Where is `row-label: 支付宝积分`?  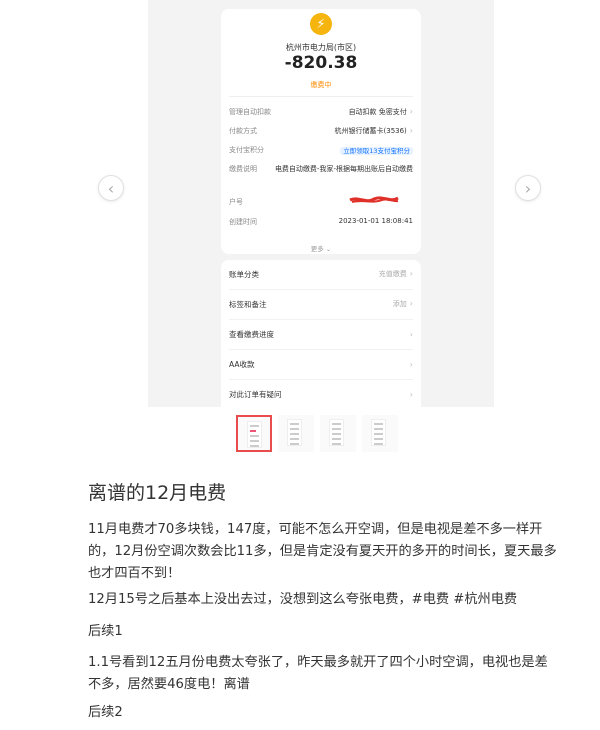 row-label: 支付宝积分 is located at coordinates (246, 150).